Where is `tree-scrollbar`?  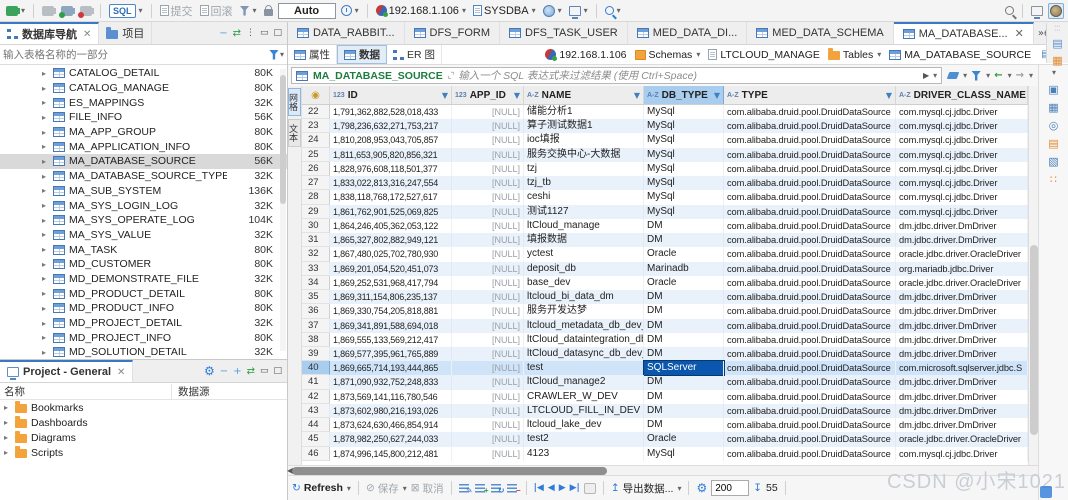 tree-scrollbar is located at coordinates (283, 210).